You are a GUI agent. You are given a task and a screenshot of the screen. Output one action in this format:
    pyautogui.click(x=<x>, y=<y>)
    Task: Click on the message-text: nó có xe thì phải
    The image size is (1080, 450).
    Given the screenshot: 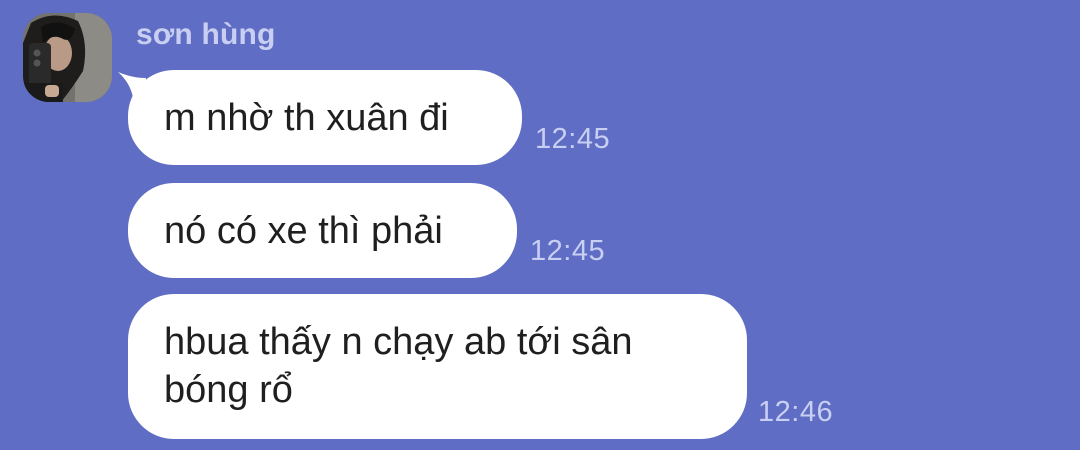 What is the action you would take?
    pyautogui.click(x=303, y=230)
    